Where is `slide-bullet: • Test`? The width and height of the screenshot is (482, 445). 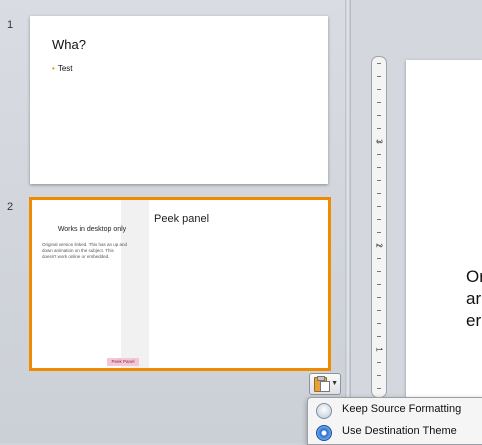
slide-bullet: • Test is located at coordinates (62, 68).